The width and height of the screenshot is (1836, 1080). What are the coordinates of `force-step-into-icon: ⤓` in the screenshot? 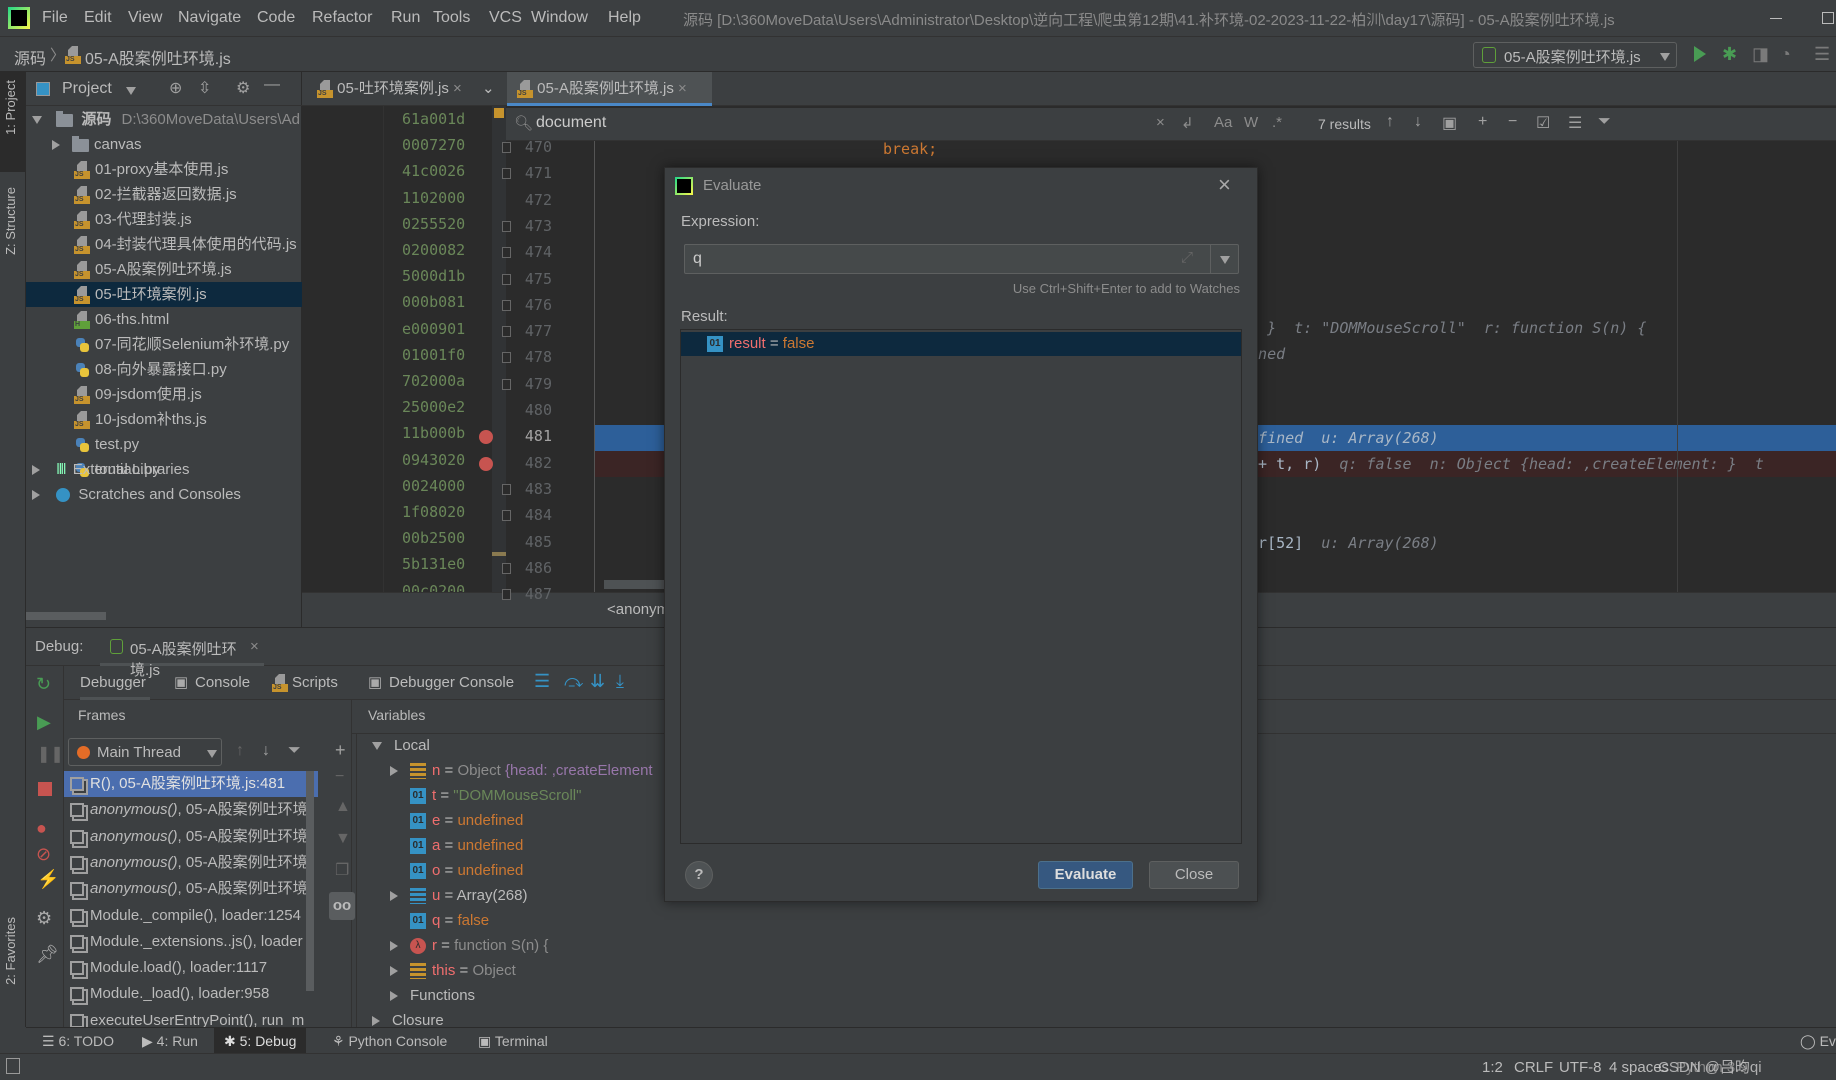 It's located at (620, 681).